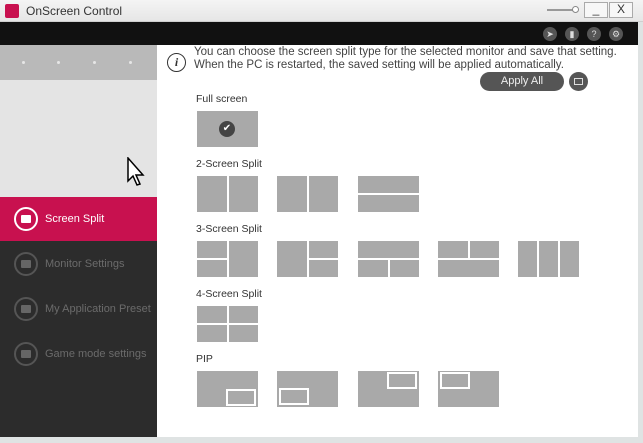 The image size is (643, 443). Describe the element at coordinates (204, 359) in the screenshot. I see `section-label: PIP` at that location.